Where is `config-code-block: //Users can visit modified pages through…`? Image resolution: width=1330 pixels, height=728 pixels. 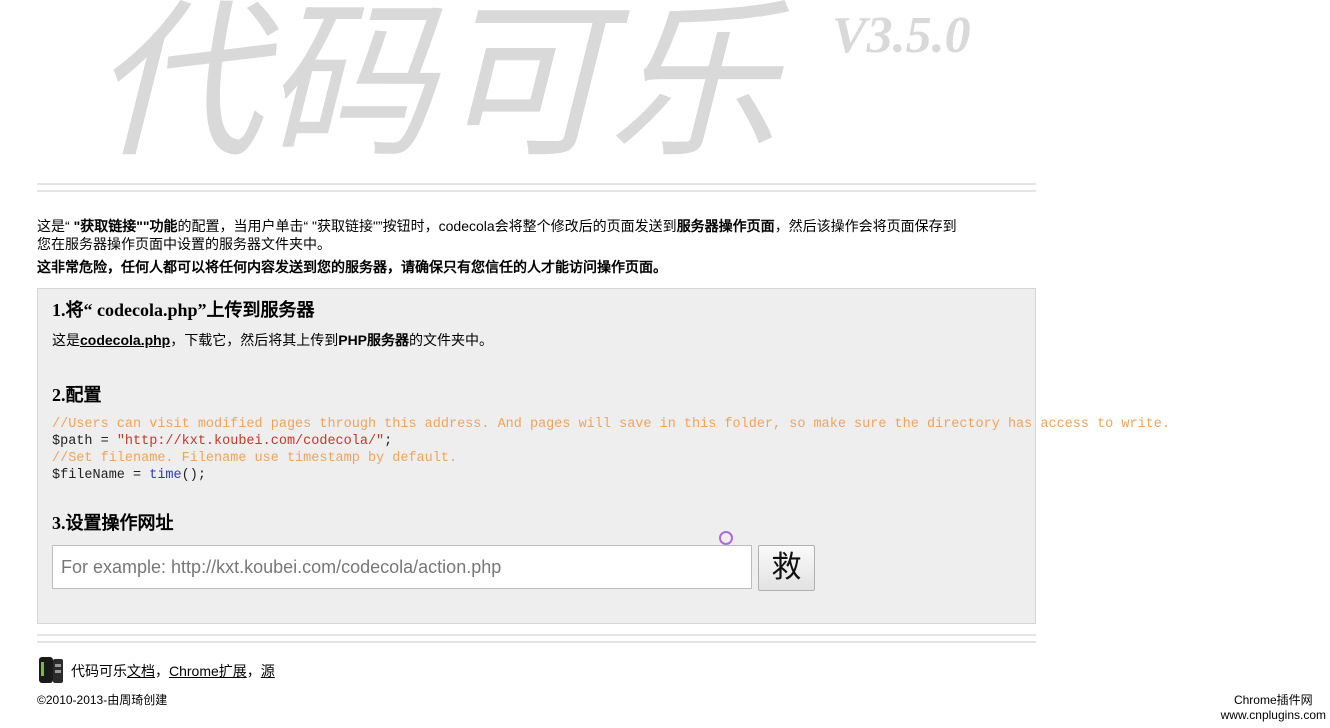
config-code-block: //Users can visit modified pages through… is located at coordinates (611, 450).